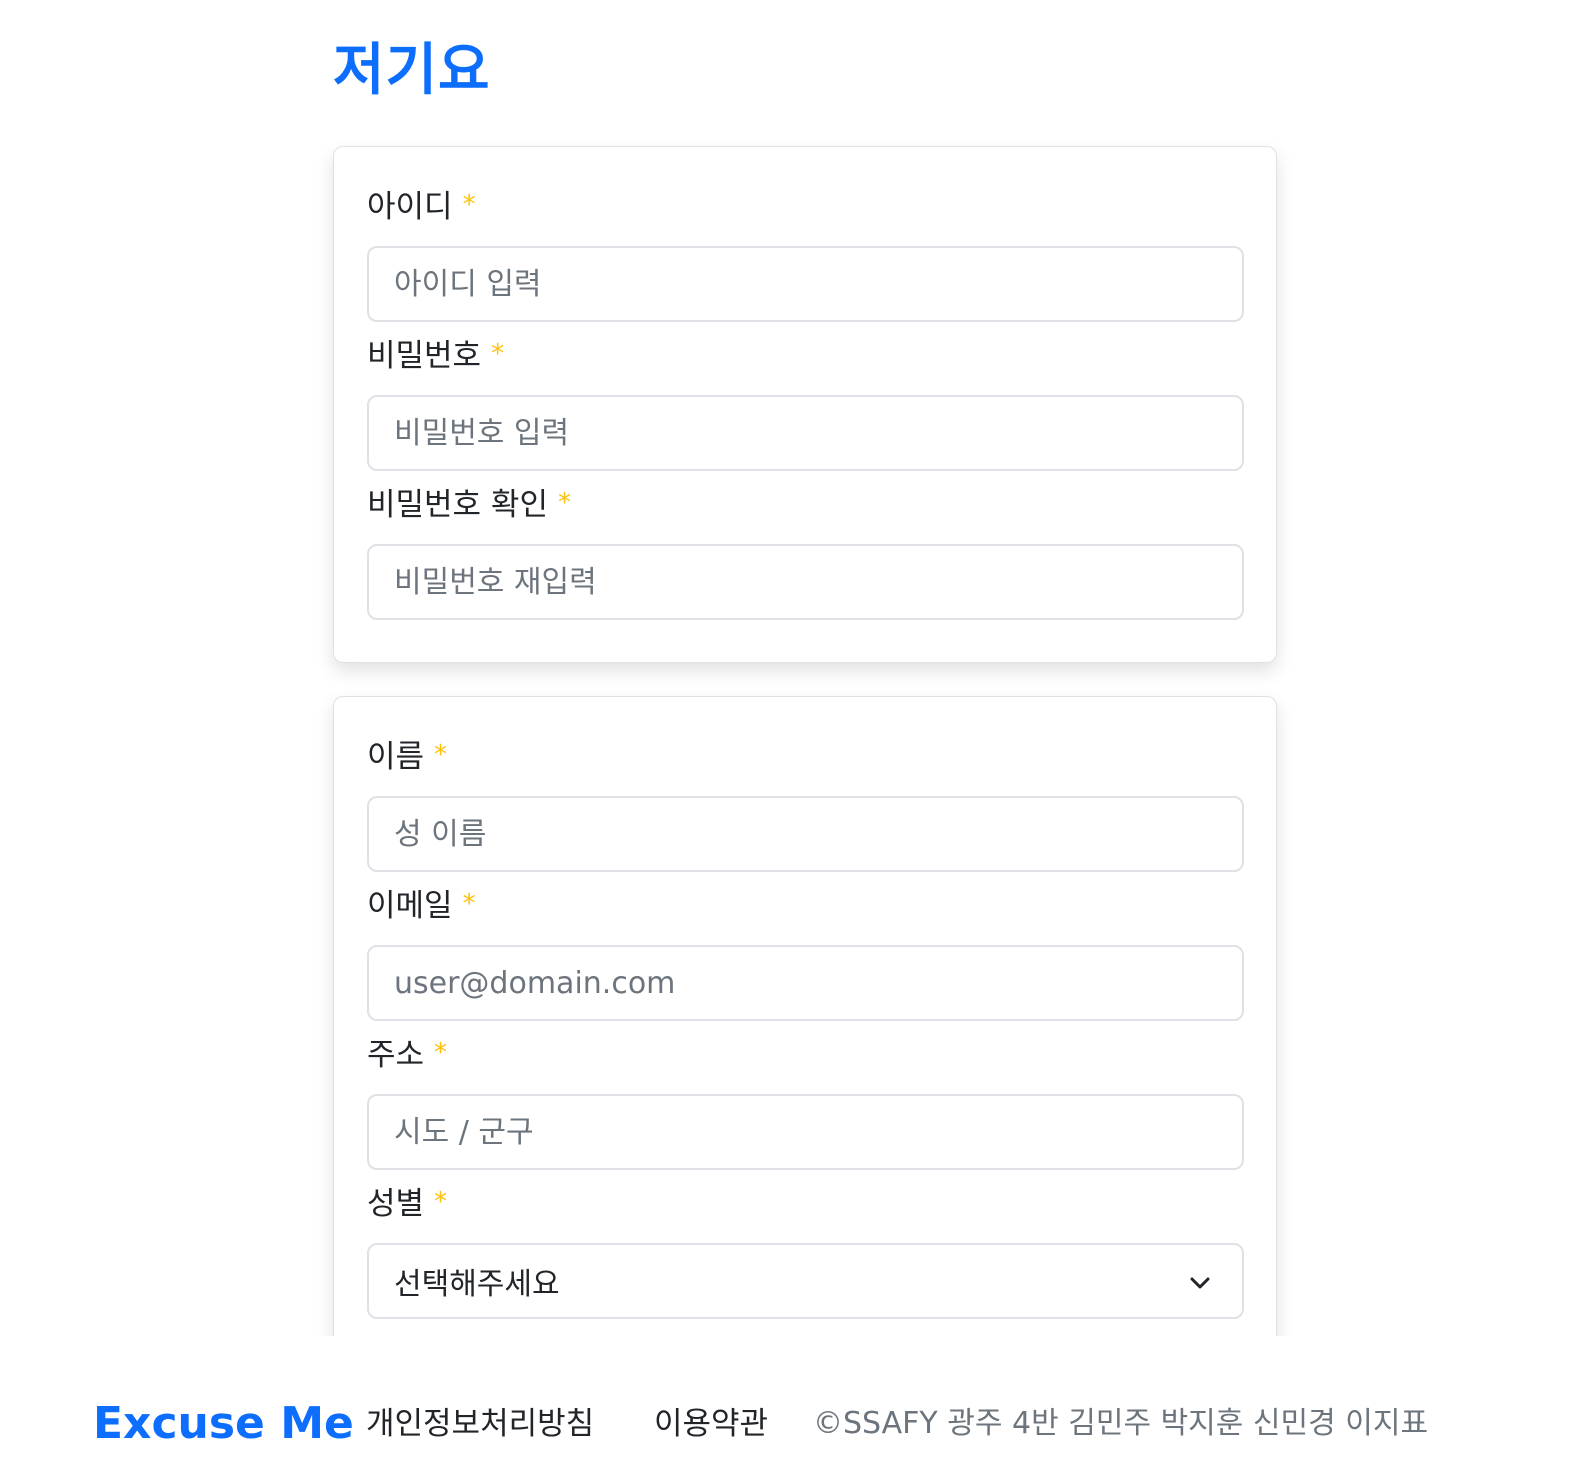 This screenshot has width=1572, height=1478. What do you see at coordinates (805, 1132) in the screenshot?
I see `address-input` at bounding box center [805, 1132].